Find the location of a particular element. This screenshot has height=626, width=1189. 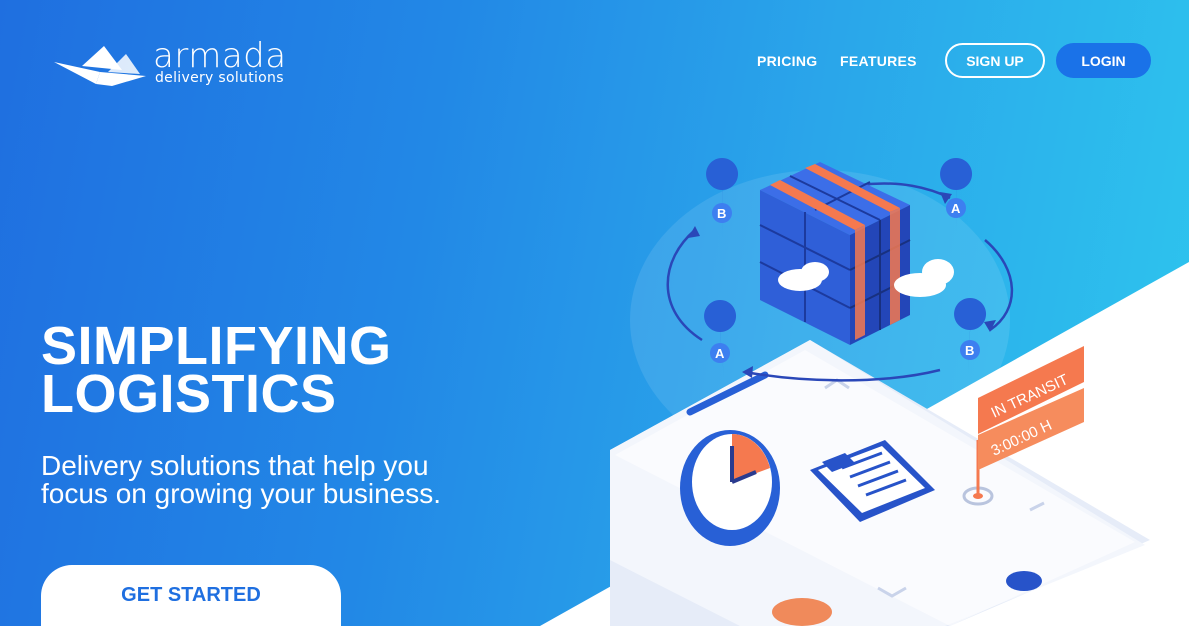

hero-headline: SIMPLIFYING LOGISTICS is located at coordinates (216, 370).